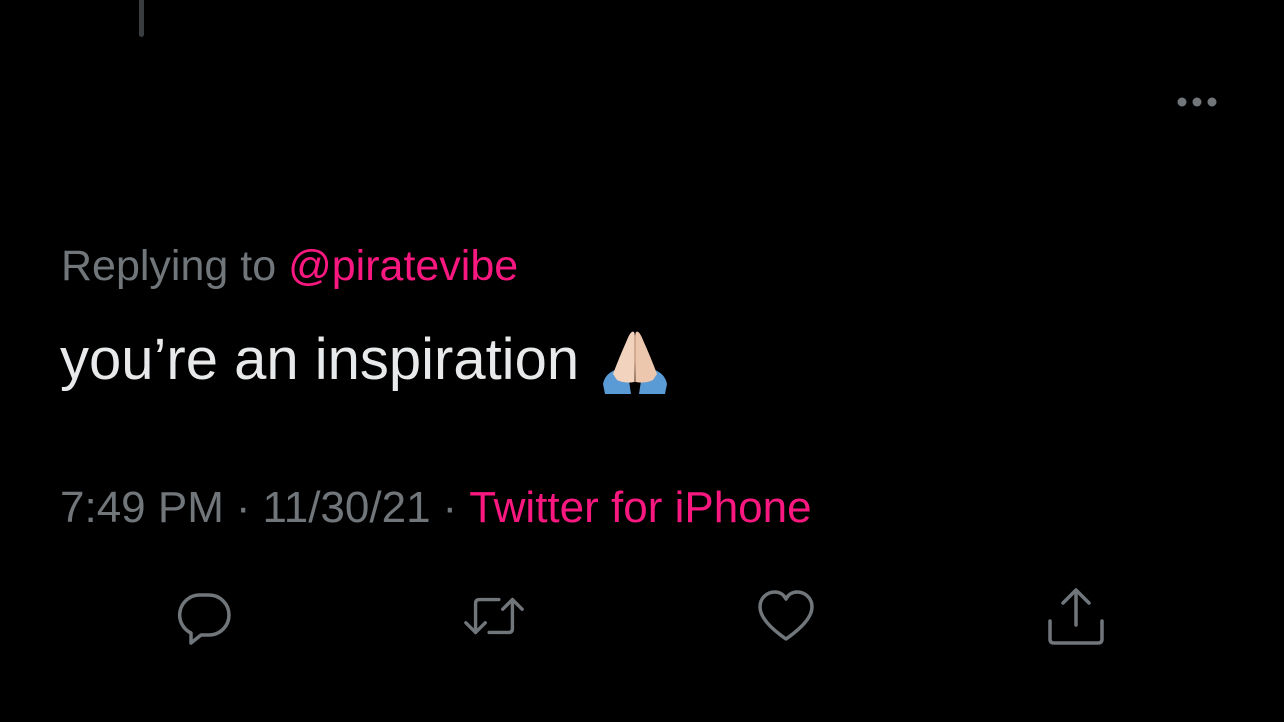  I want to click on more-options-button, so click(1197, 102).